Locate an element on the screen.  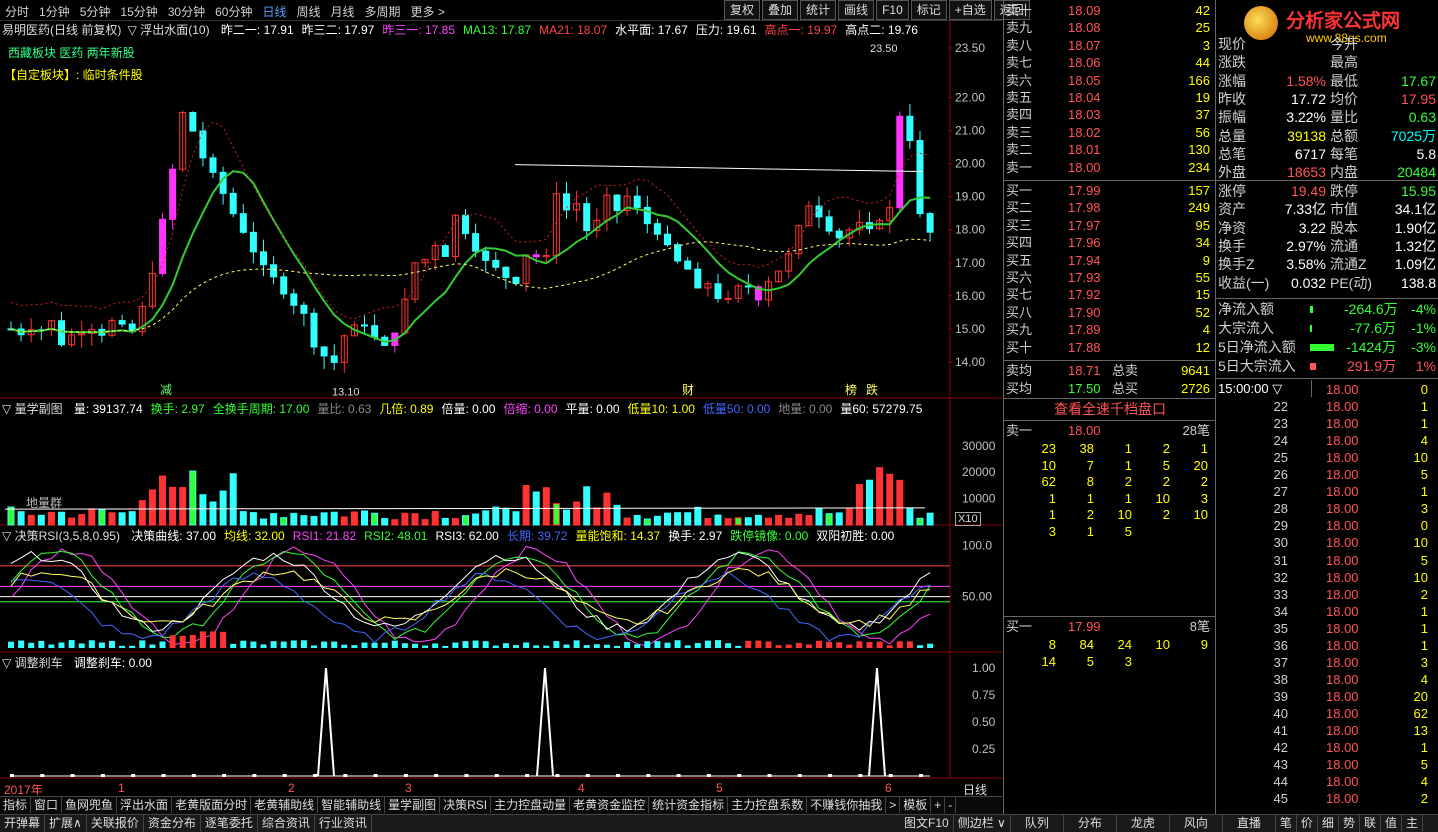
depth-link: 查看全速千档盘口 is located at coordinates (1110, 409).